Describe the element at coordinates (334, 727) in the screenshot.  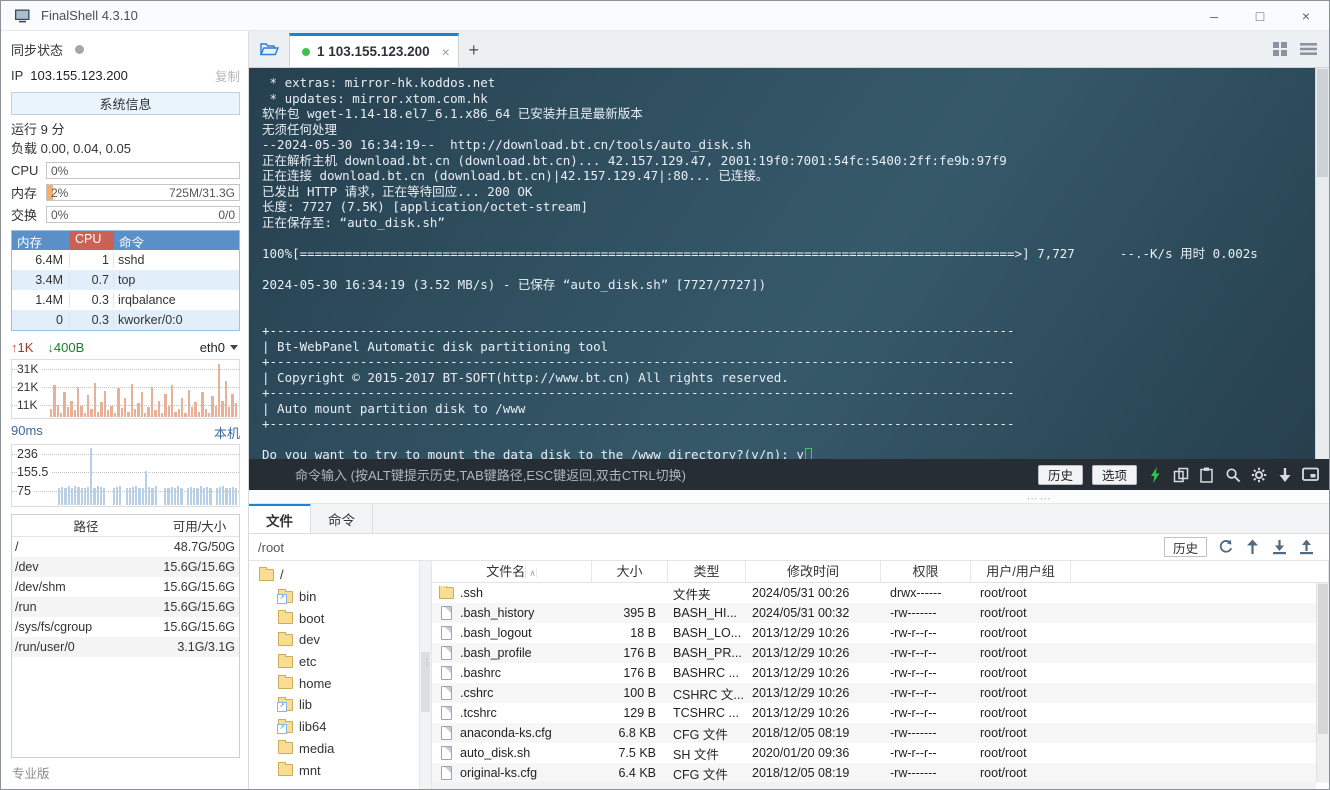
I see `tree-item: lib64` at that location.